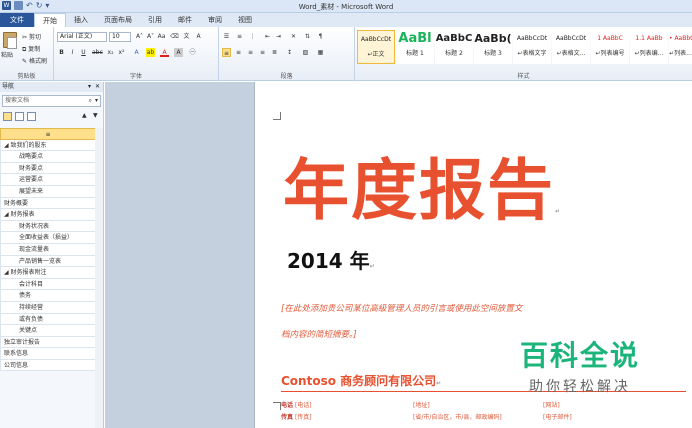 Image resolution: width=692 pixels, height=428 pixels. What do you see at coordinates (50, 20) in the screenshot?
I see `tab-home: 开始` at bounding box center [50, 20].